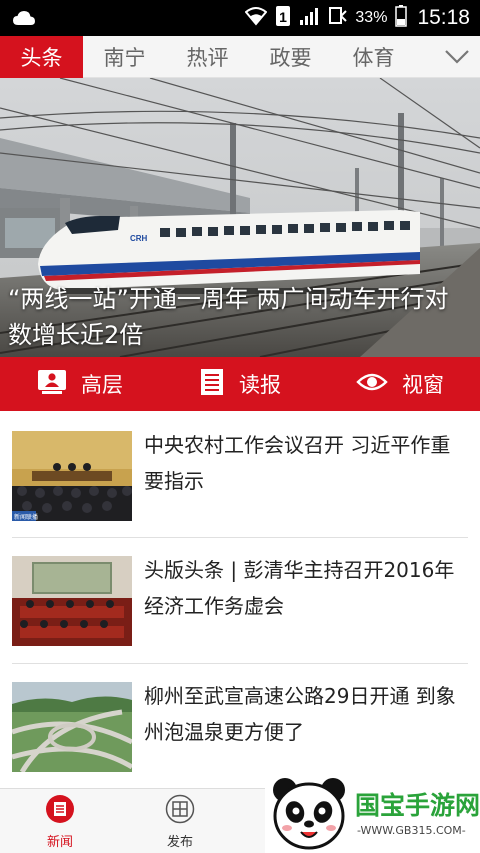 Image resolution: width=480 pixels, height=853 pixels. What do you see at coordinates (423, 385) in the screenshot?
I see `quick-item-label: 视窗` at bounding box center [423, 385].